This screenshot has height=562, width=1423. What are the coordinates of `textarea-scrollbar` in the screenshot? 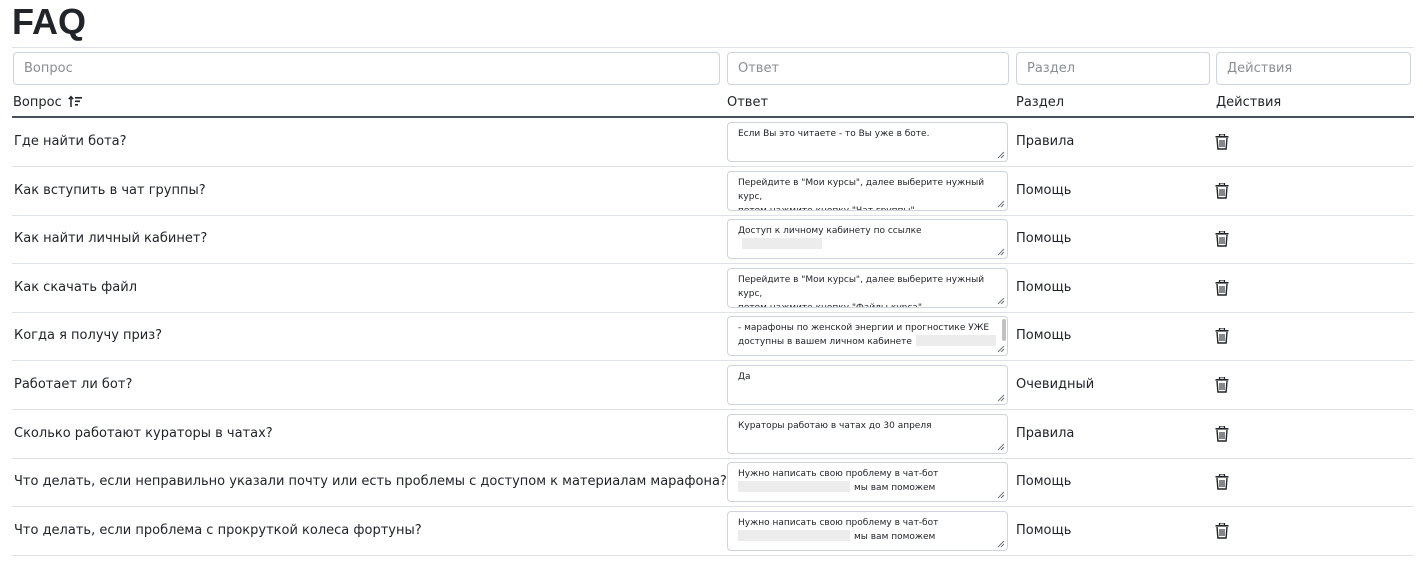 It's located at (1004, 330).